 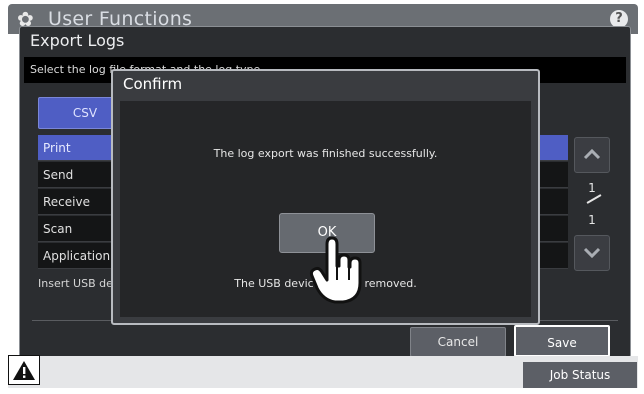 I want to click on warning-icon, so click(x=24, y=370).